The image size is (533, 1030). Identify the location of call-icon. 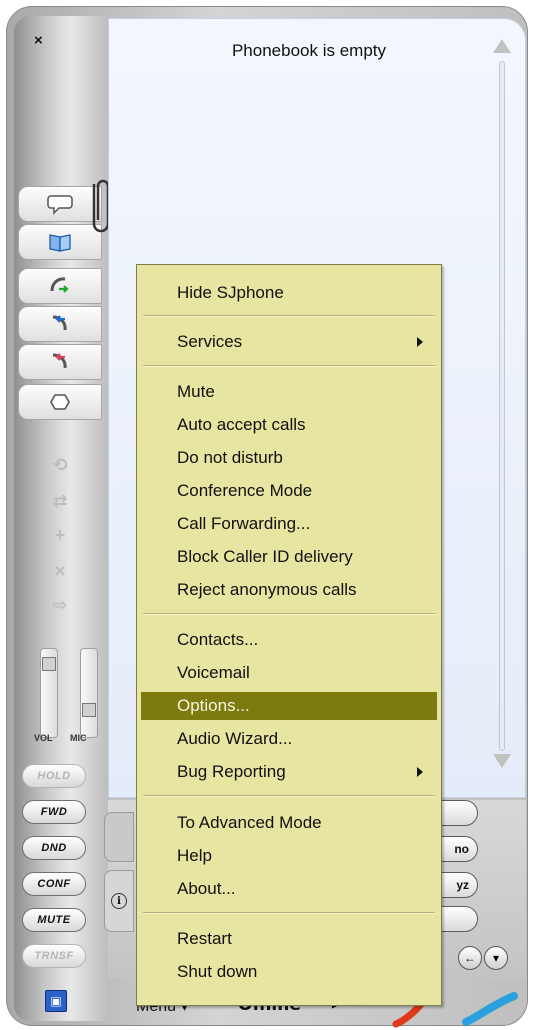
(491, 1008).